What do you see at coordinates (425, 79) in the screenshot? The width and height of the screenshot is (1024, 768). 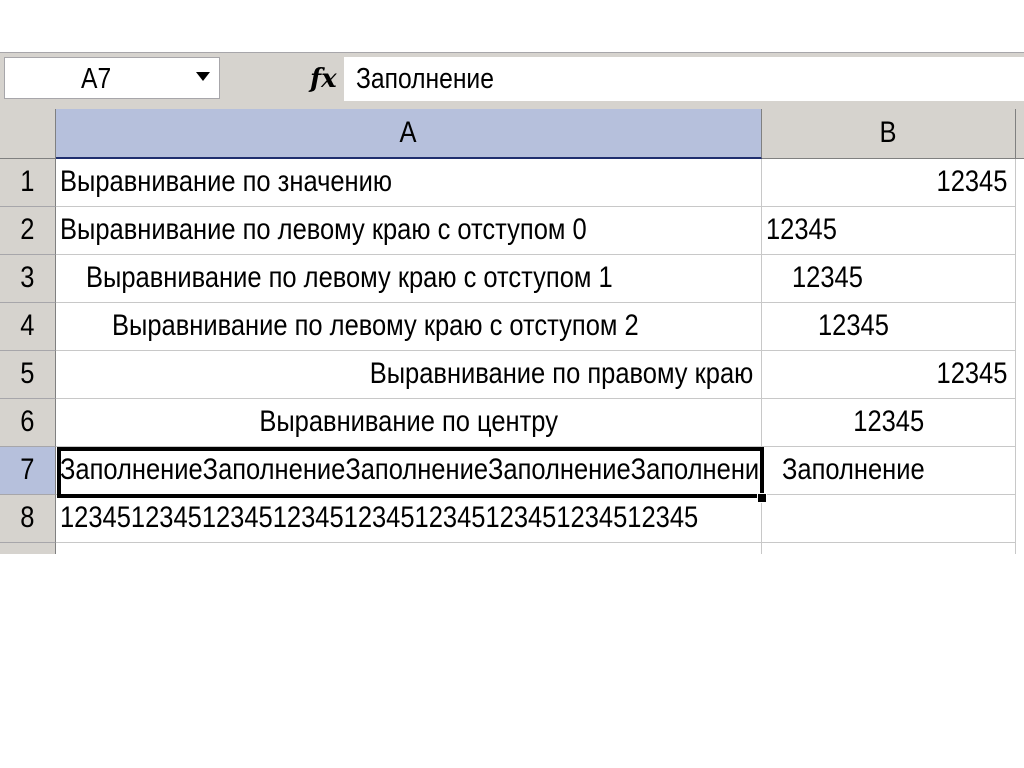 I see `formula-value: Заполнение` at bounding box center [425, 79].